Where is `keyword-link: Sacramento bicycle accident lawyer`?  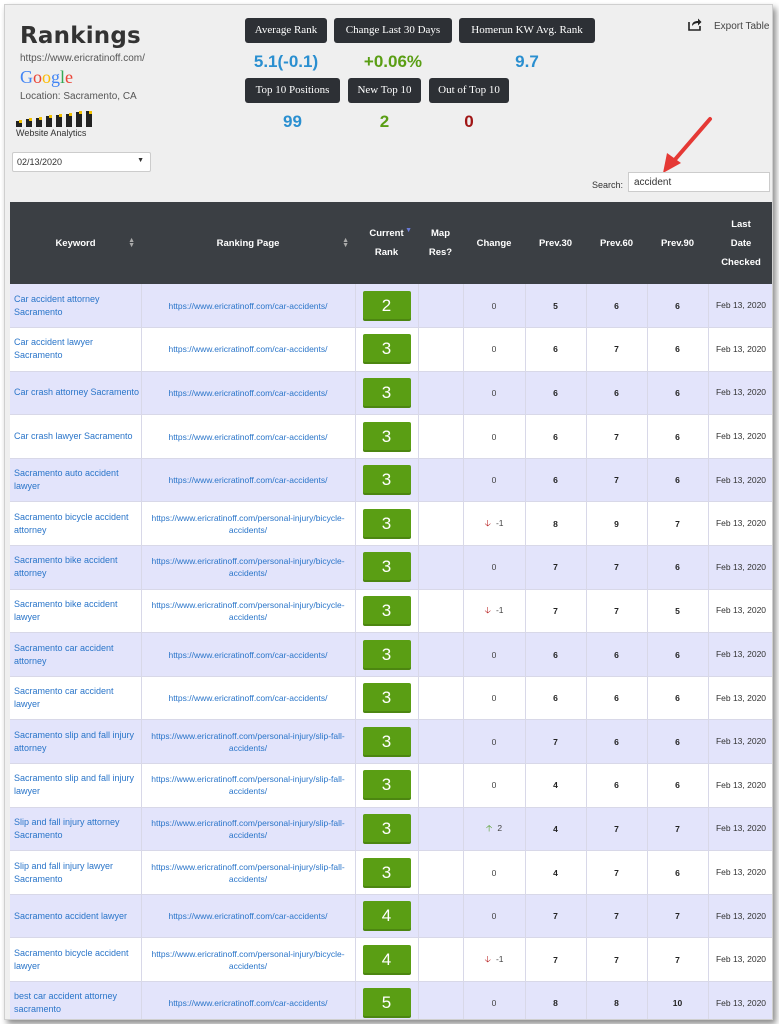
keyword-link: Sacramento bicycle accident lawyer is located at coordinates (76, 959).